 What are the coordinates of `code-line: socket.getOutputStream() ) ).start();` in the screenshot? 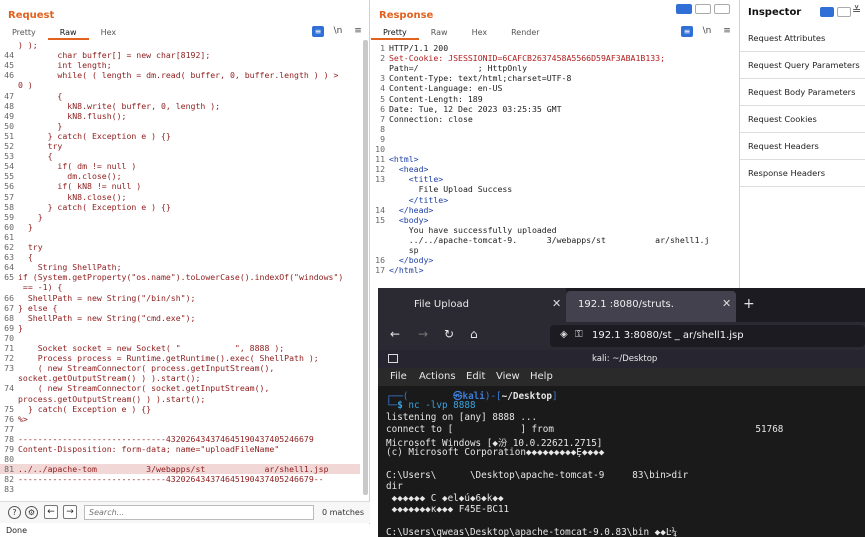 It's located at (180, 378).